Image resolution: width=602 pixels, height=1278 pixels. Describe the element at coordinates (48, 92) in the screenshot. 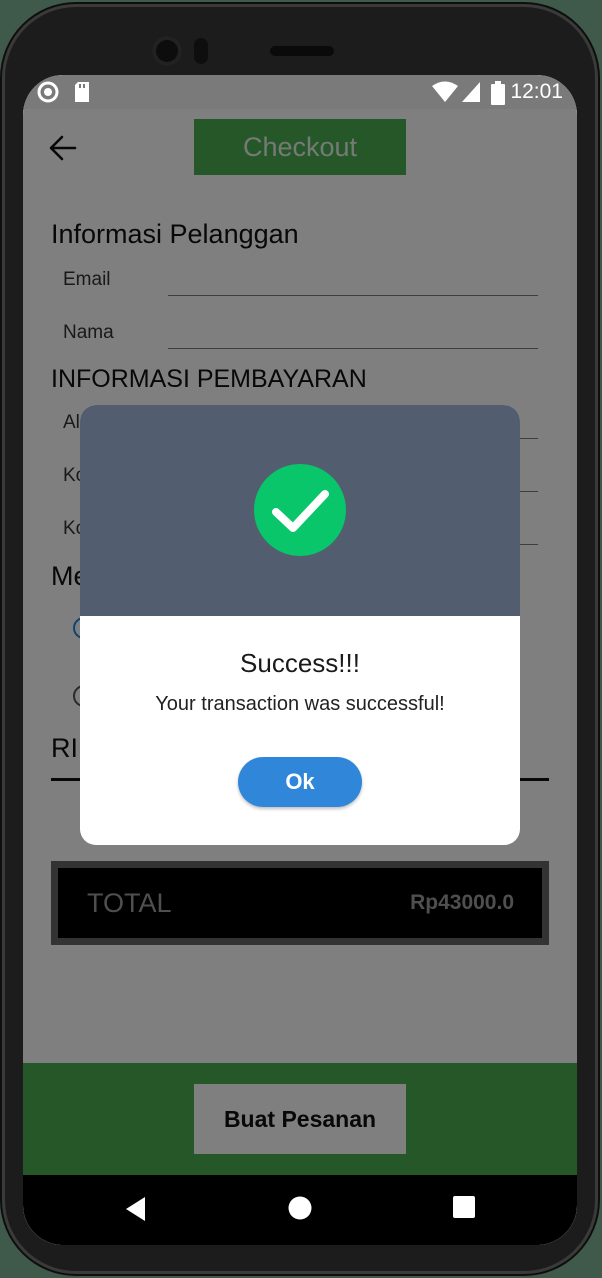

I see `sync-icon` at that location.